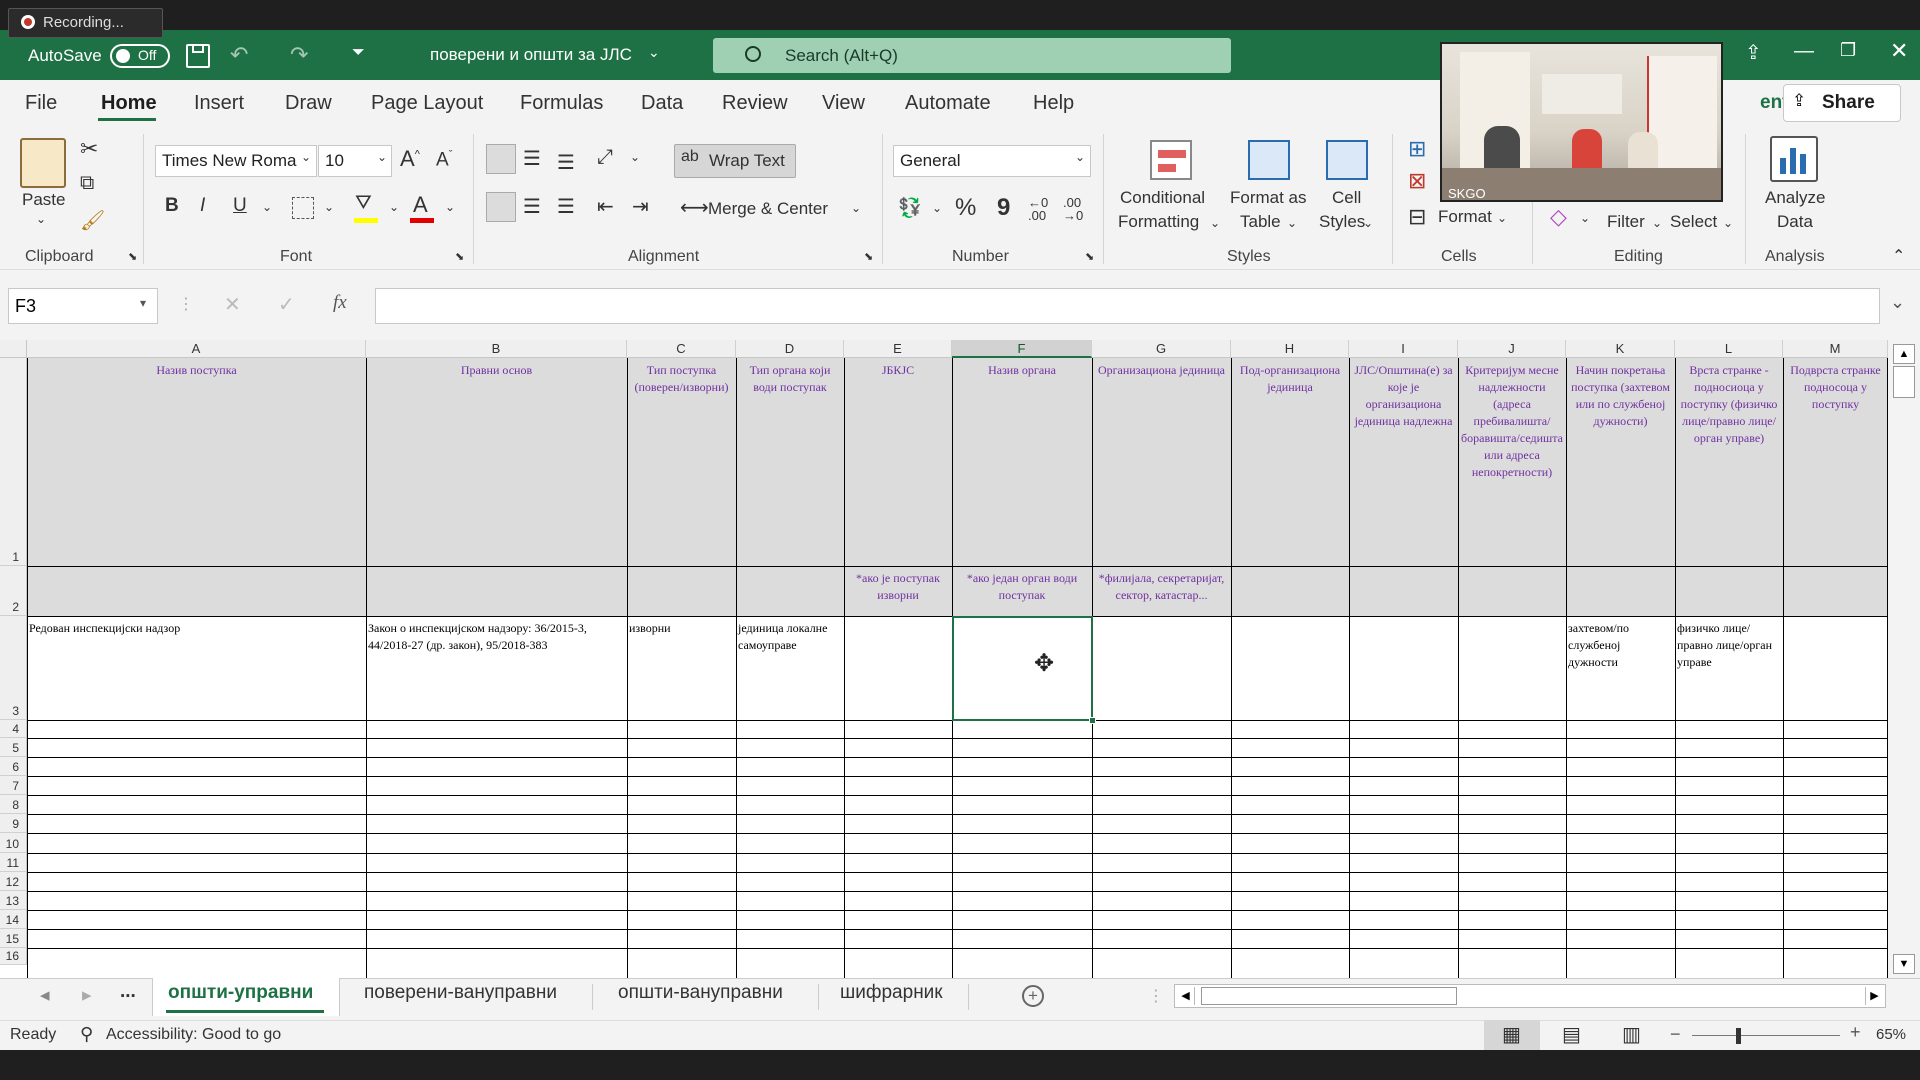 Image resolution: width=1920 pixels, height=1080 pixels. Describe the element at coordinates (1530, 996) in the screenshot. I see `horizontal-scrollbar: ◀ ▶` at that location.